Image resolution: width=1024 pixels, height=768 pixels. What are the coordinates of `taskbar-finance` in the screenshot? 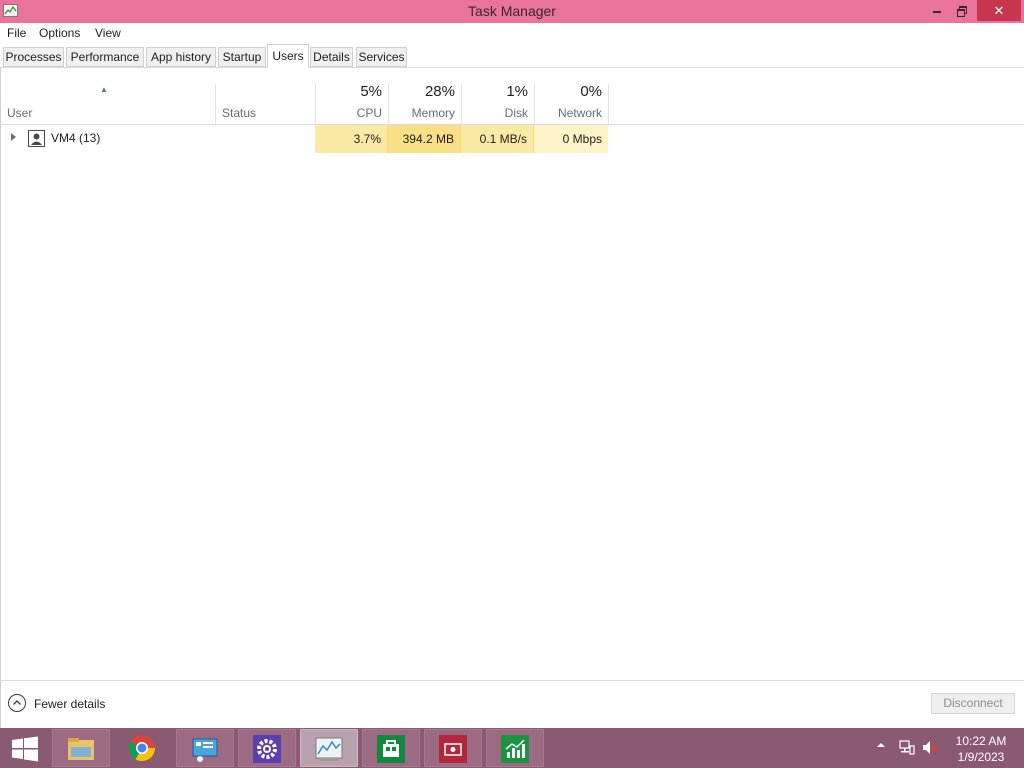 It's located at (515, 748).